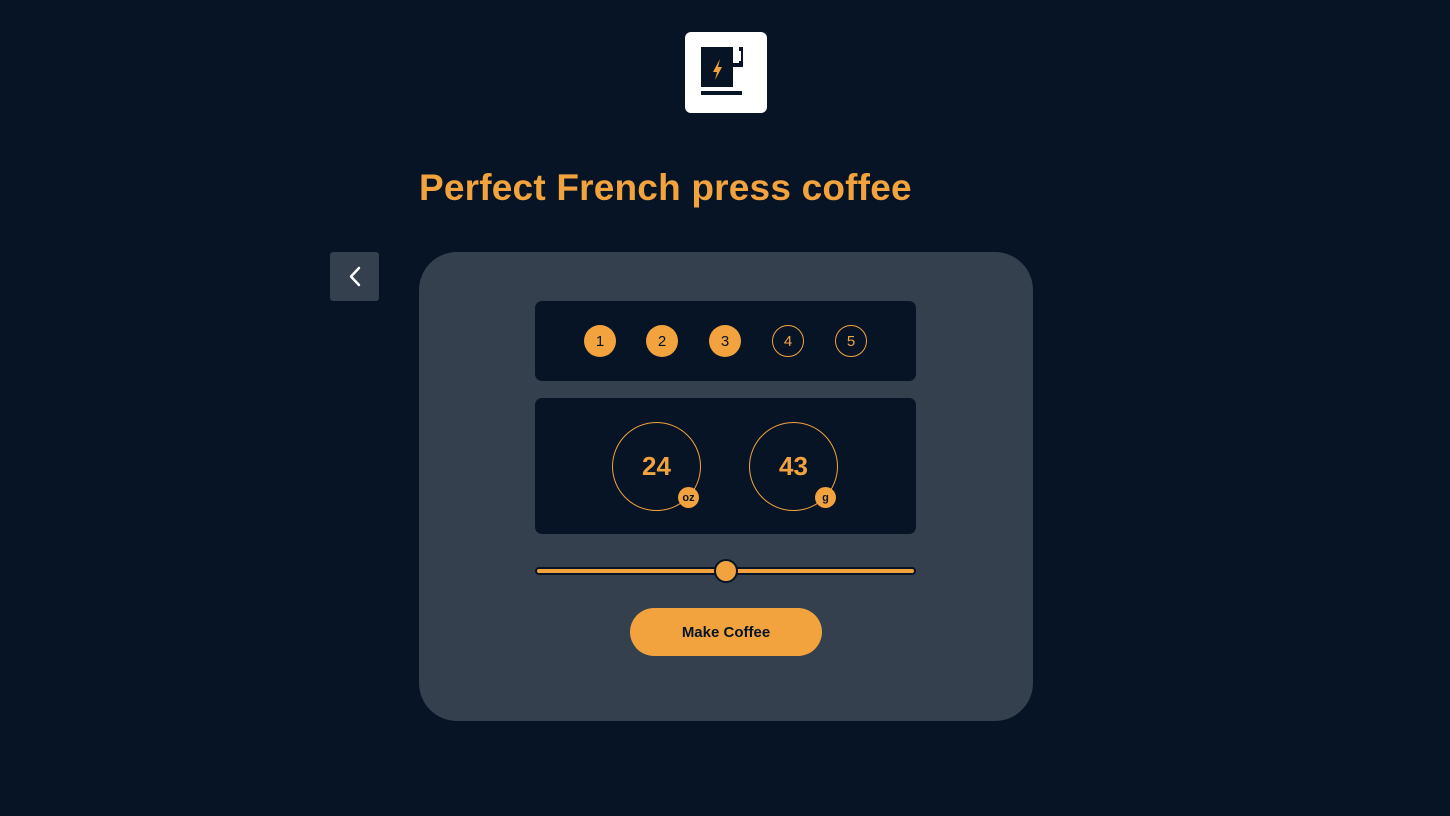 The width and height of the screenshot is (1450, 816). What do you see at coordinates (662, 341) in the screenshot?
I see `step-2: 2` at bounding box center [662, 341].